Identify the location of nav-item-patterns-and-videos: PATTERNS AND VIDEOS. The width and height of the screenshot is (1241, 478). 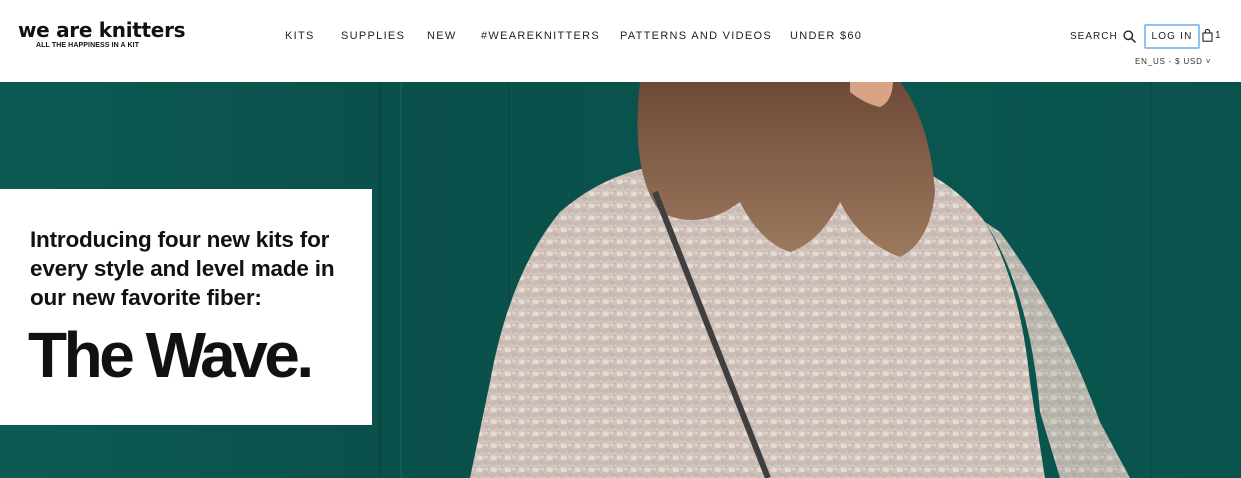
(696, 36).